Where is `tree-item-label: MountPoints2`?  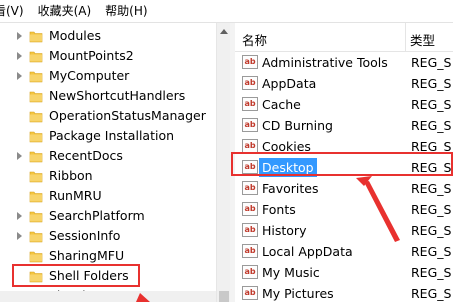 tree-item-label: MountPoints2 is located at coordinates (91, 55).